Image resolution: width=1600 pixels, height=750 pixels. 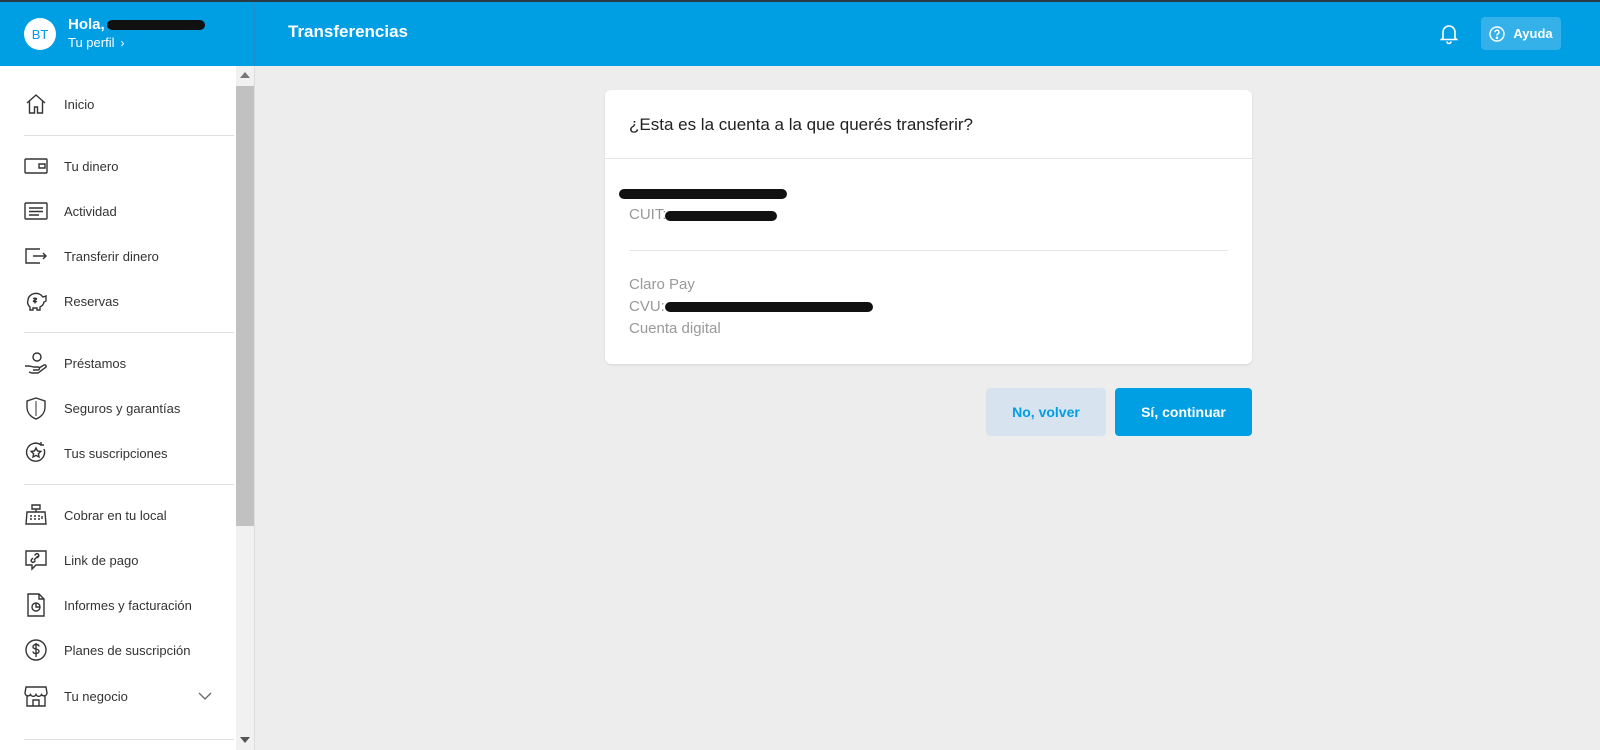 I want to click on avatar: BT, so click(x=40, y=34).